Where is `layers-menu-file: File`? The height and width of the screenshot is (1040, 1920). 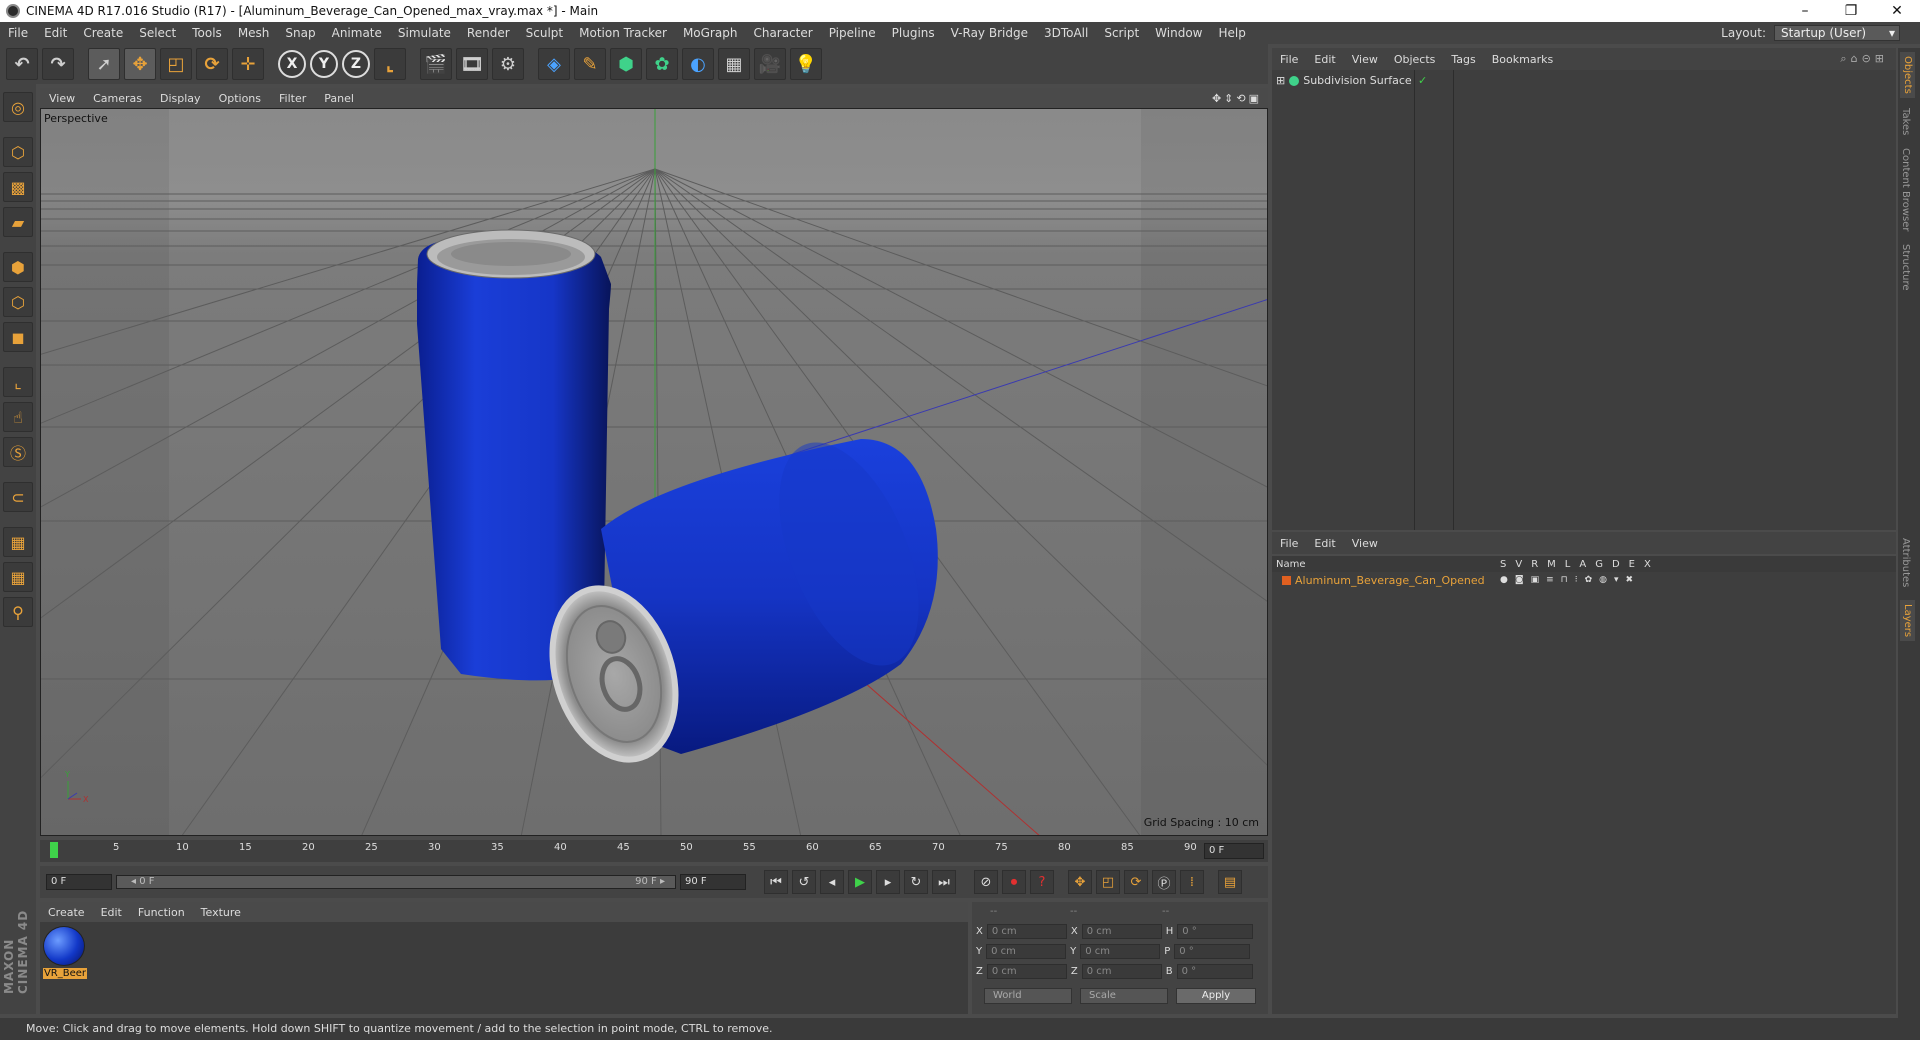 layers-menu-file: File is located at coordinates (1289, 543).